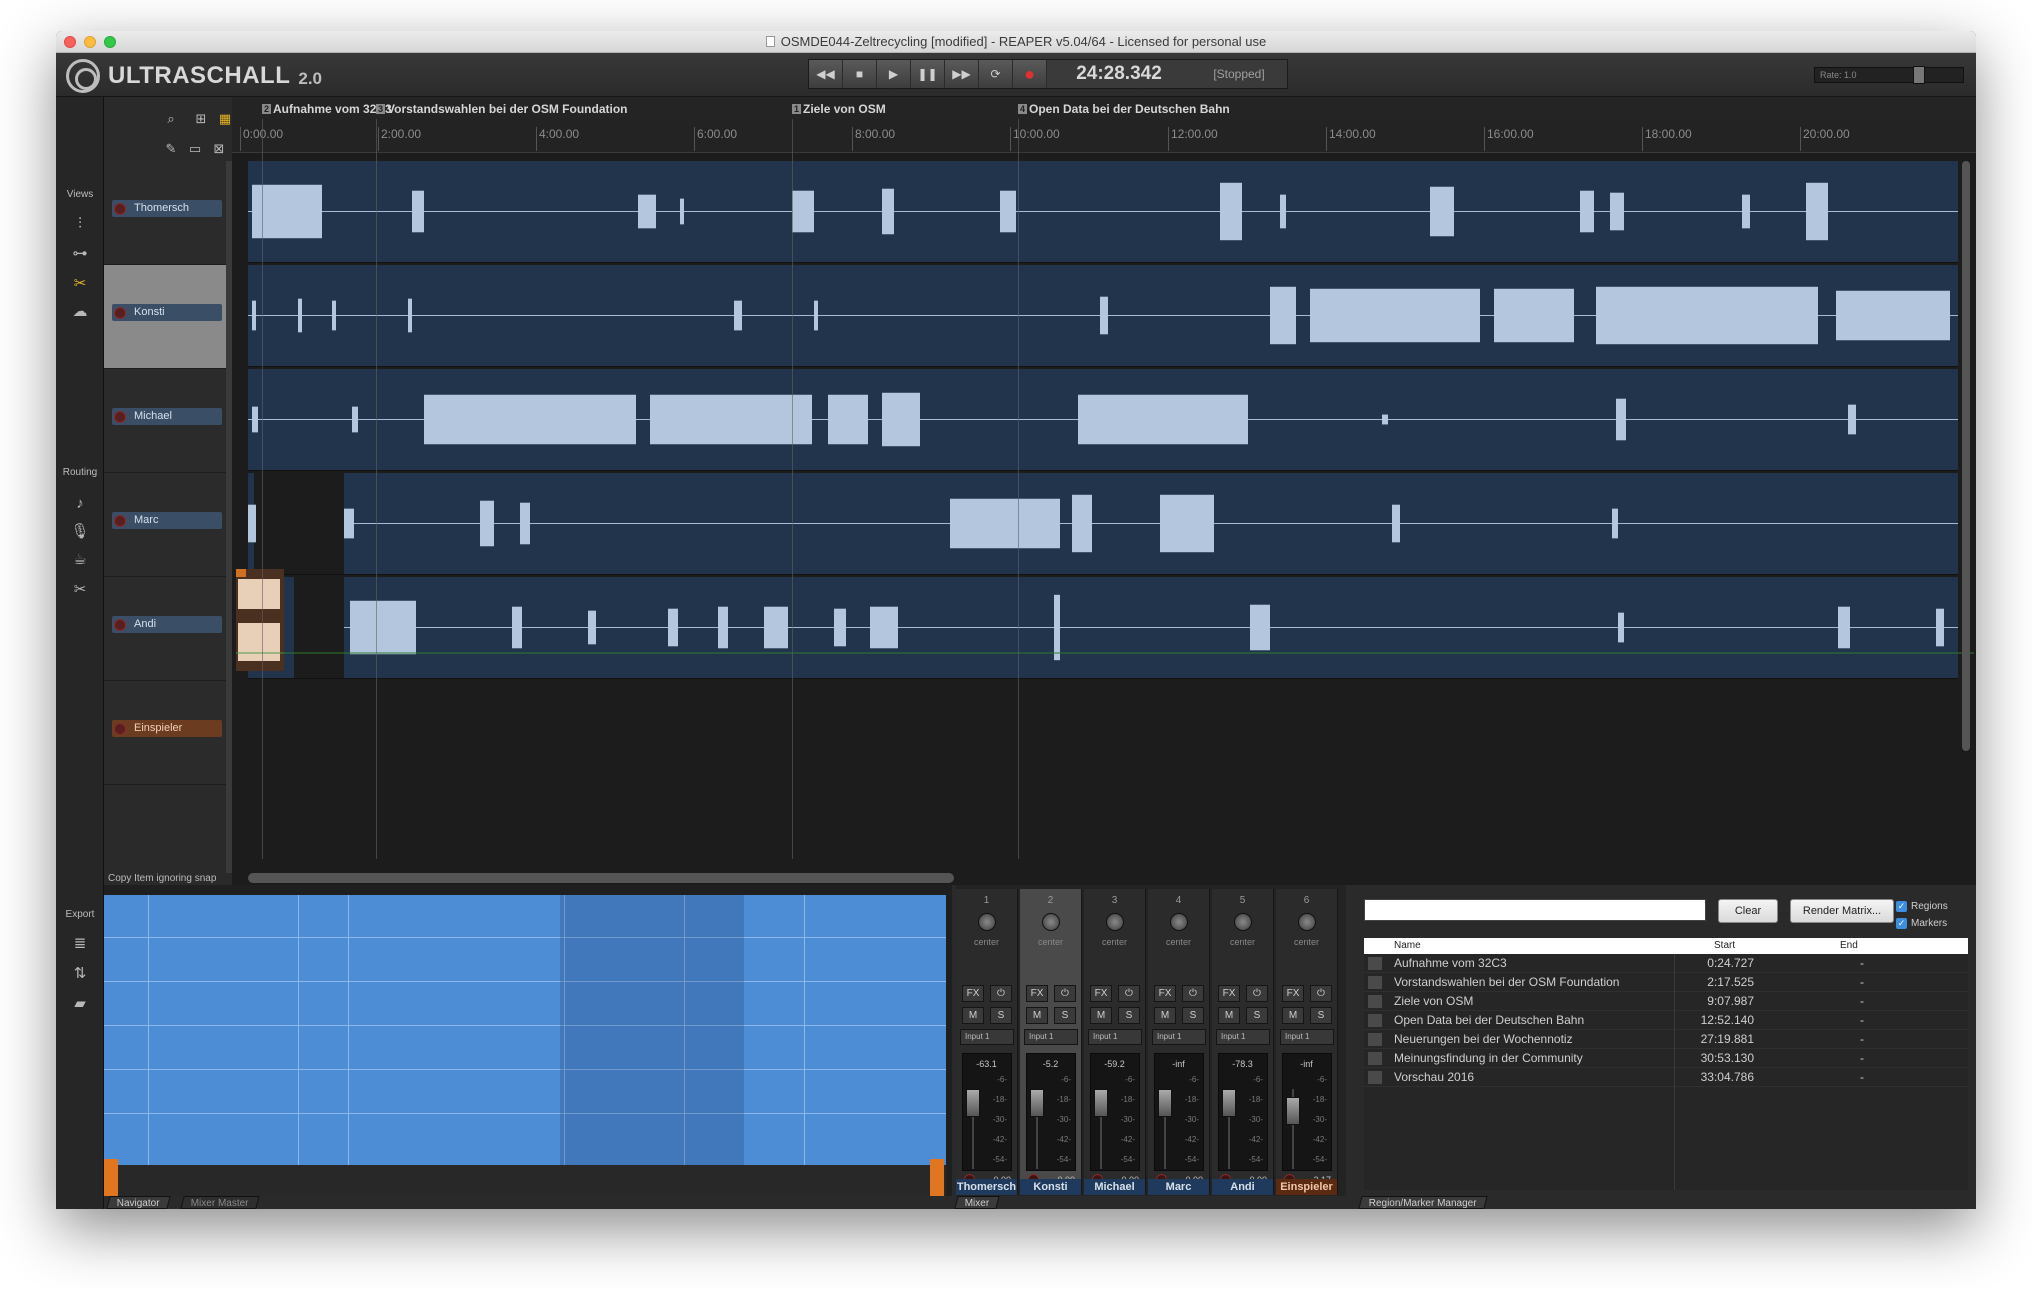  I want to click on snap-off-icon: ⊠, so click(219, 149).